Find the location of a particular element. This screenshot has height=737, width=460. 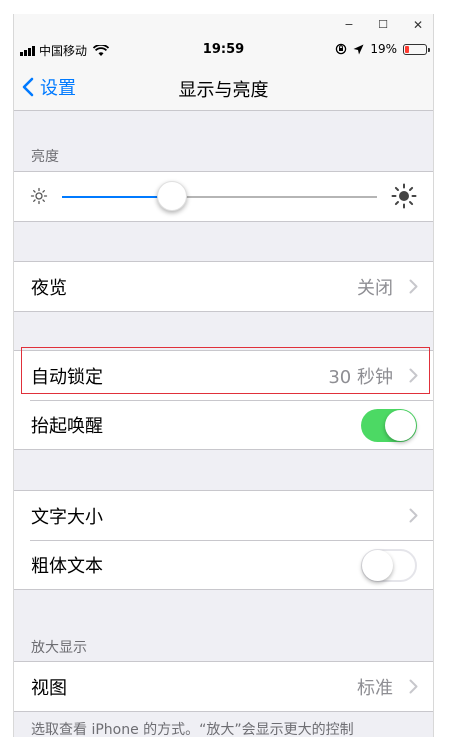

text-size-label: 文字大小 is located at coordinates (67, 517).